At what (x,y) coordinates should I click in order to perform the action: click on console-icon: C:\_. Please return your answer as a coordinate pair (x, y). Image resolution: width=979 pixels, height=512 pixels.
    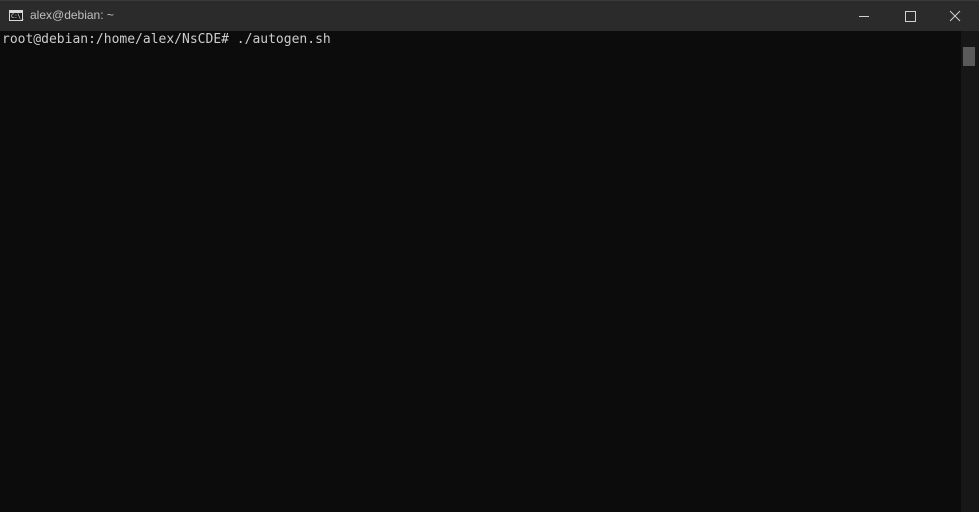
    Looking at the image, I should click on (16, 15).